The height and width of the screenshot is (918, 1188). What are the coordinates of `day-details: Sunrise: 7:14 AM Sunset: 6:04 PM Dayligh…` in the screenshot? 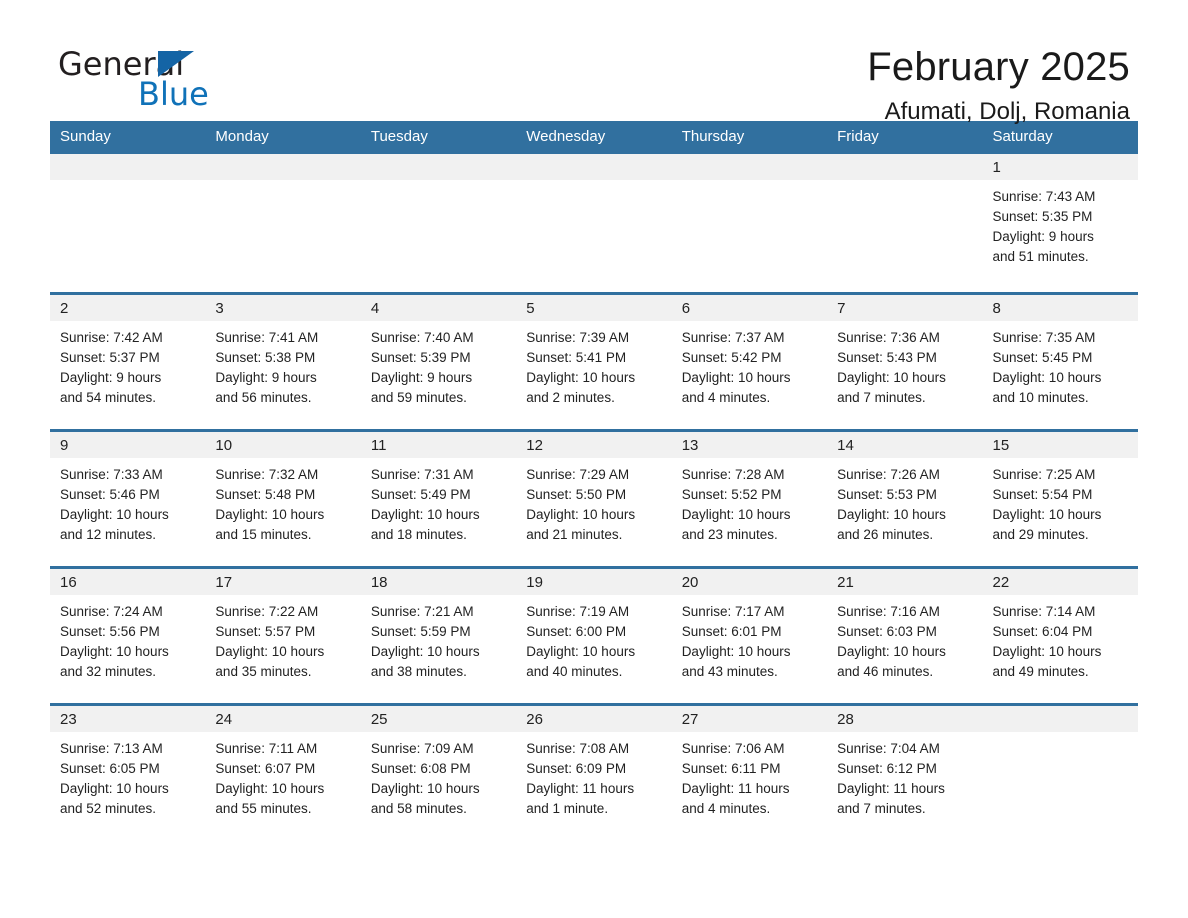 It's located at (1060, 649).